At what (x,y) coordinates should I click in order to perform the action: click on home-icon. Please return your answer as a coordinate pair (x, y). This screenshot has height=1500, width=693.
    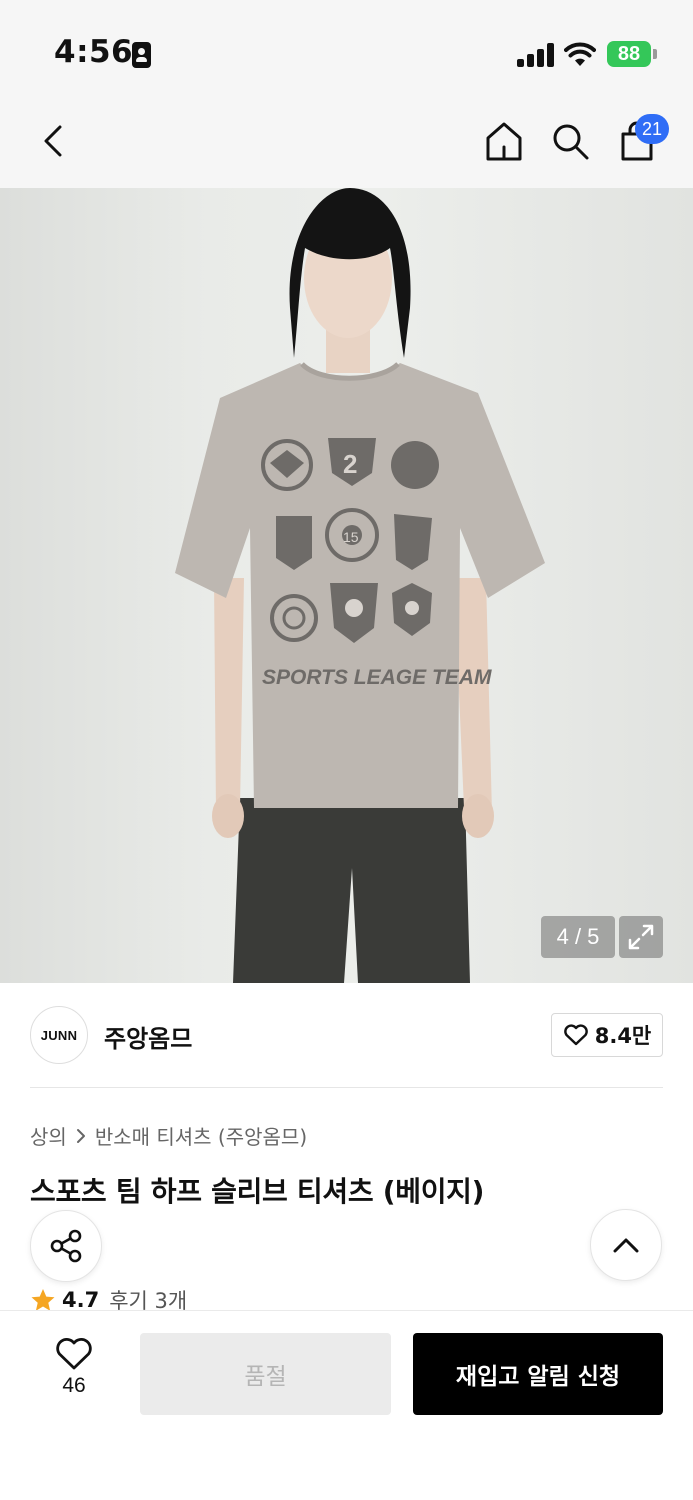
    Looking at the image, I should click on (504, 141).